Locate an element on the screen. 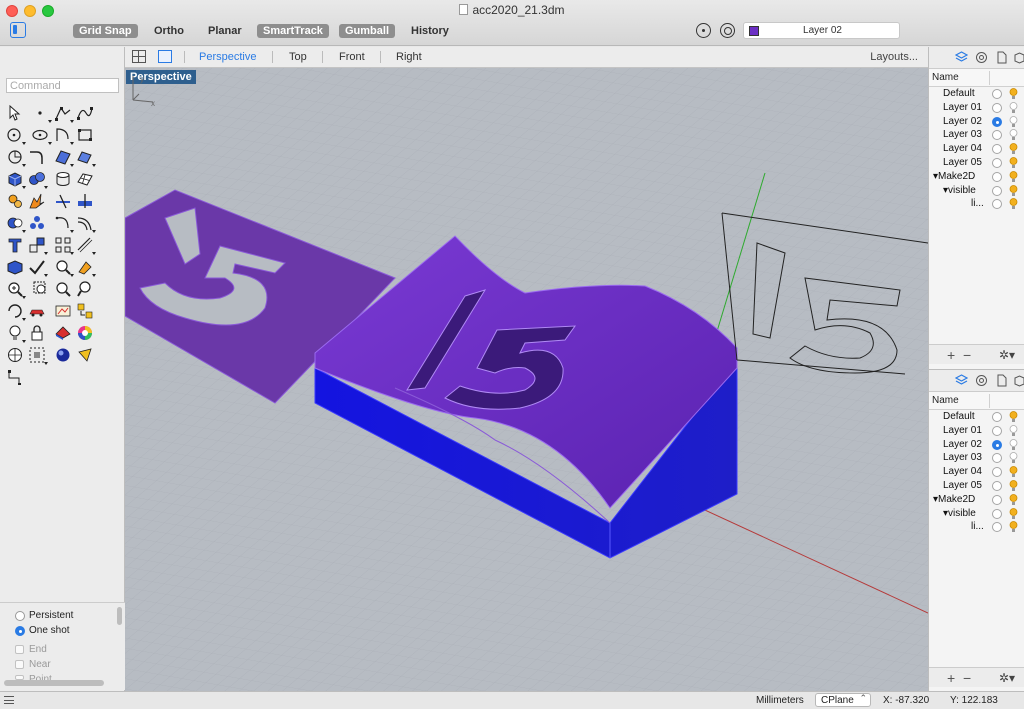 The height and width of the screenshot is (709, 1024). zoom-selected-icon is located at coordinates (63, 289).